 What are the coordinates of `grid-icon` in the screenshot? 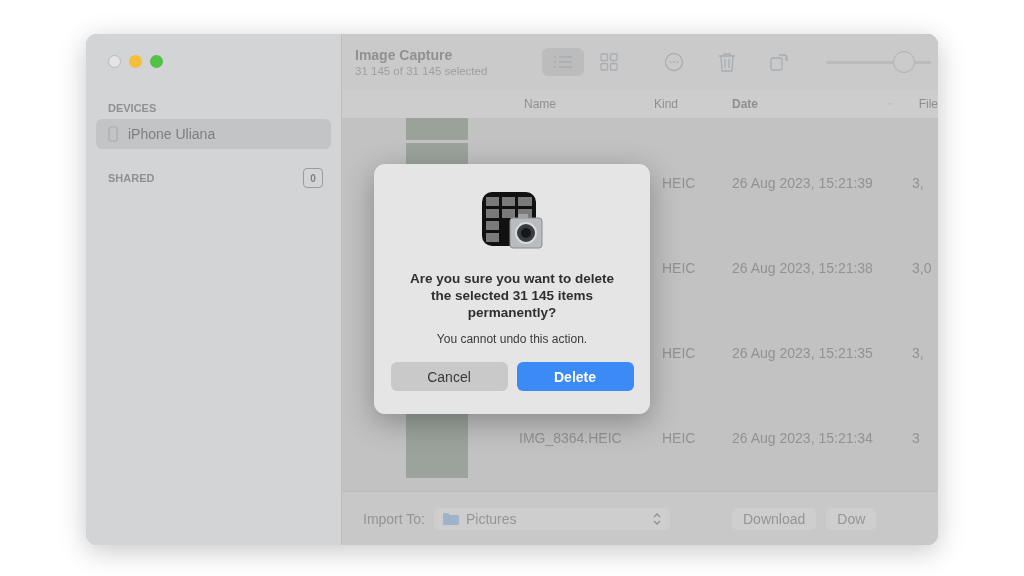 It's located at (609, 62).